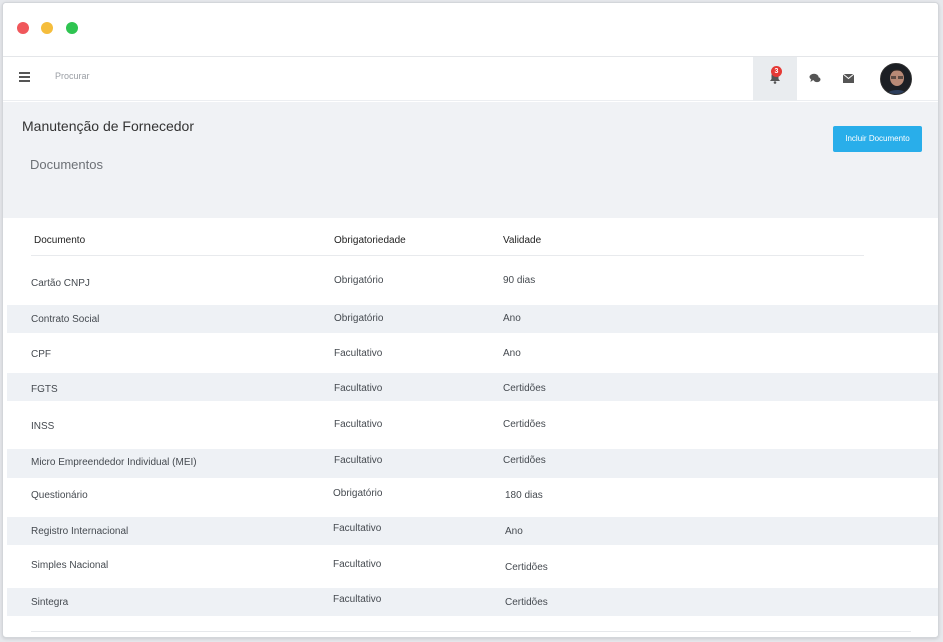 This screenshot has height=642, width=943. I want to click on maximize-window-button, so click(72, 28).